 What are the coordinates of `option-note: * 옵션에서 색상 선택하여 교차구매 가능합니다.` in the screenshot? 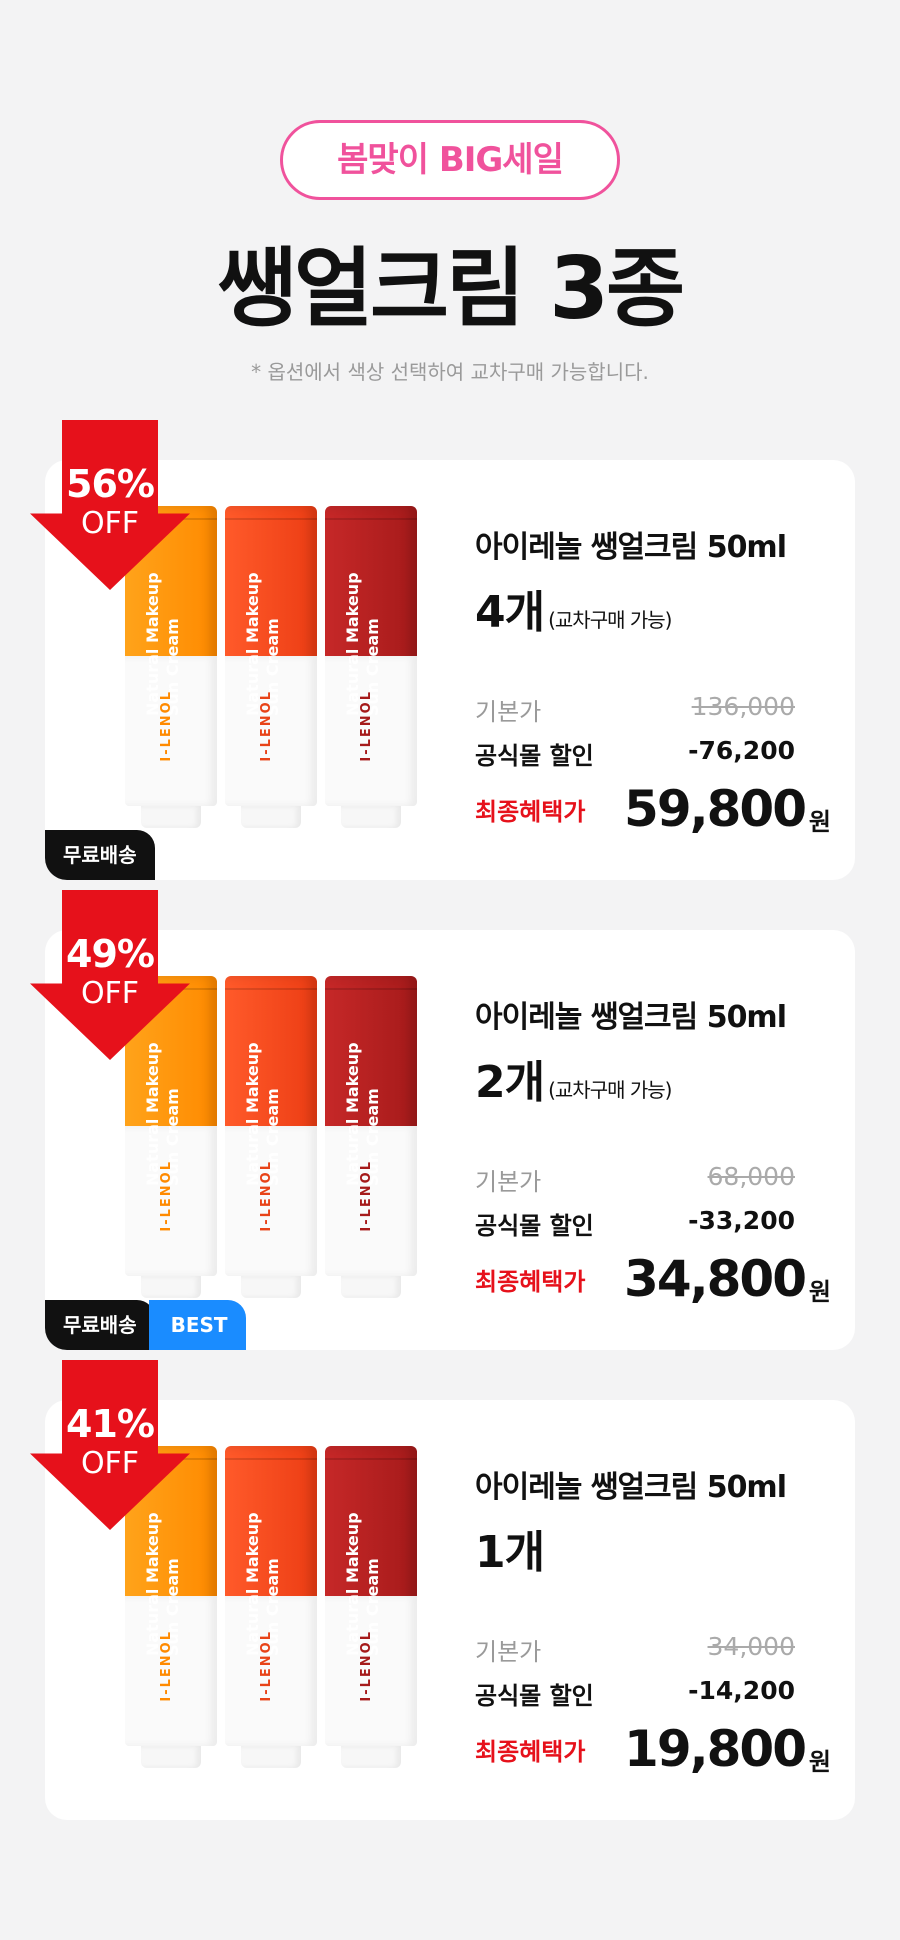 It's located at (450, 372).